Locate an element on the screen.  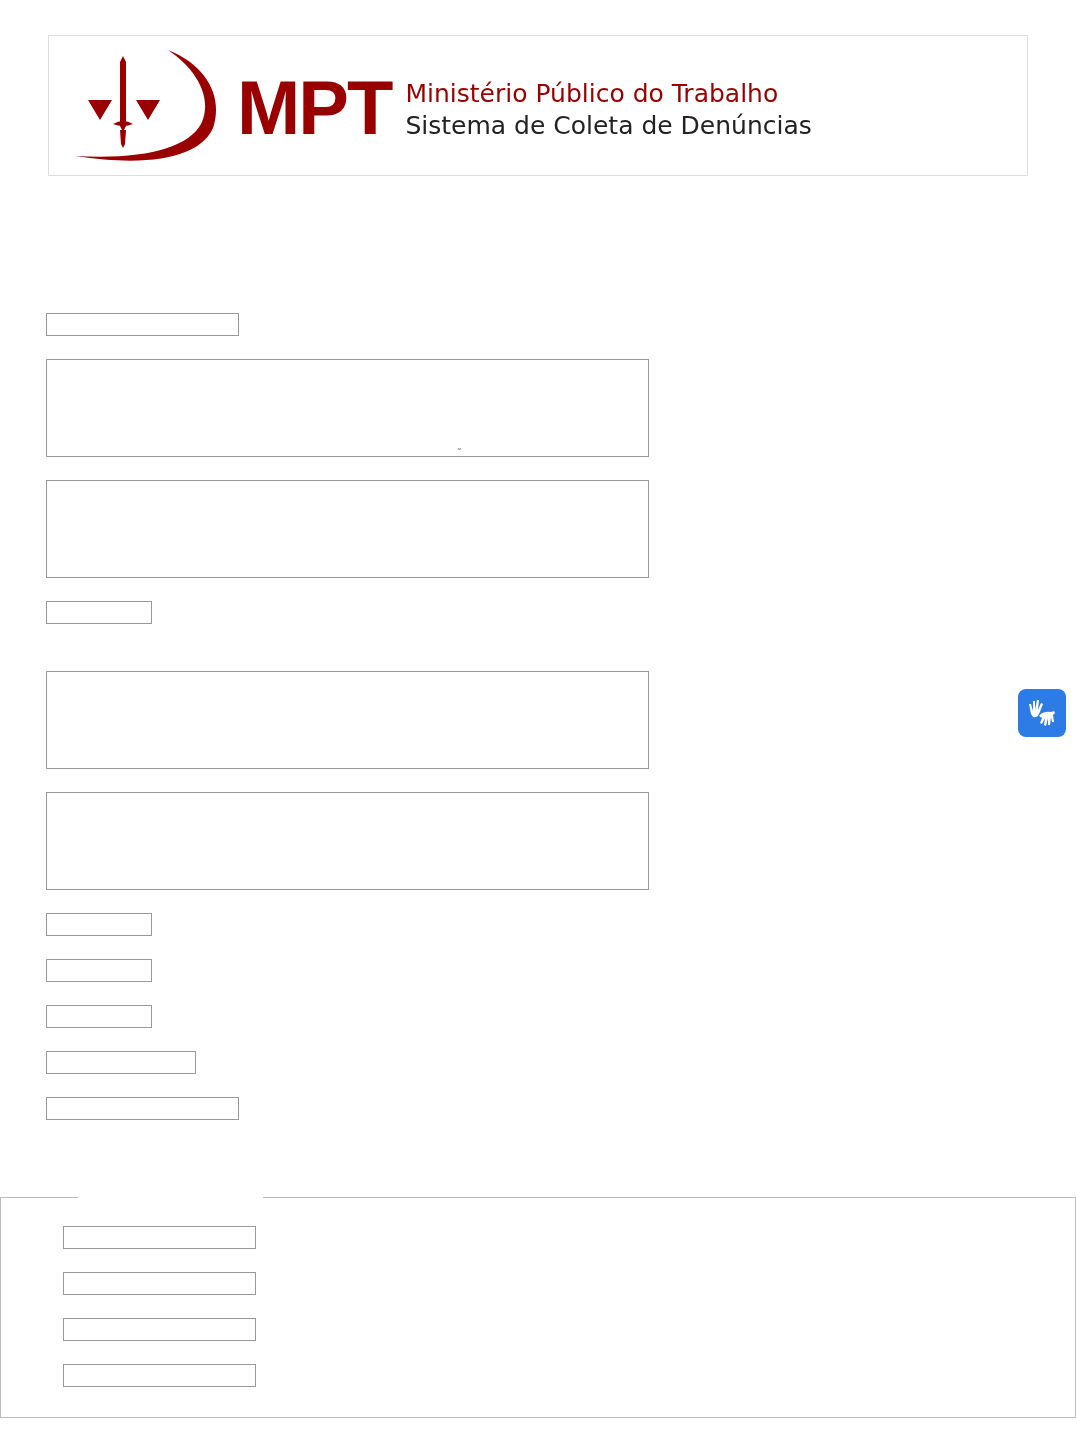
tilde-mark: ˜ is located at coordinates (459, 452).